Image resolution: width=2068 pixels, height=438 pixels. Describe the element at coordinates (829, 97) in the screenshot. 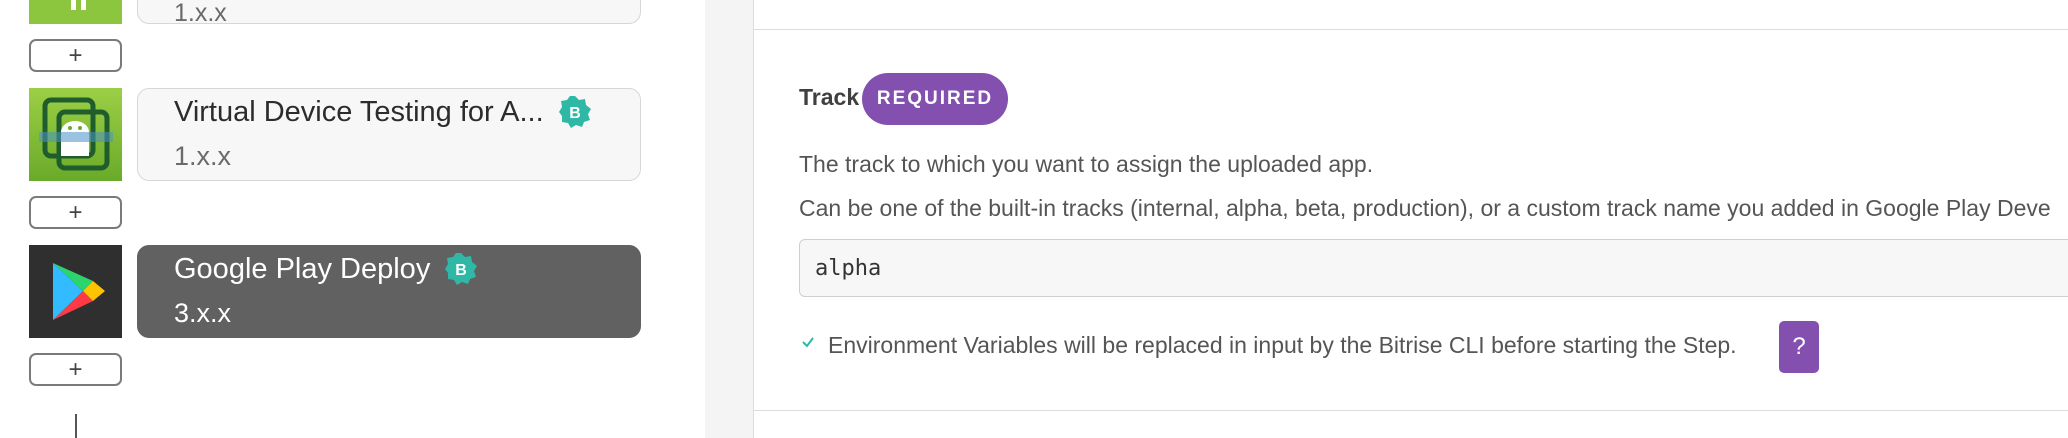

I see `input-label-track: Track` at that location.